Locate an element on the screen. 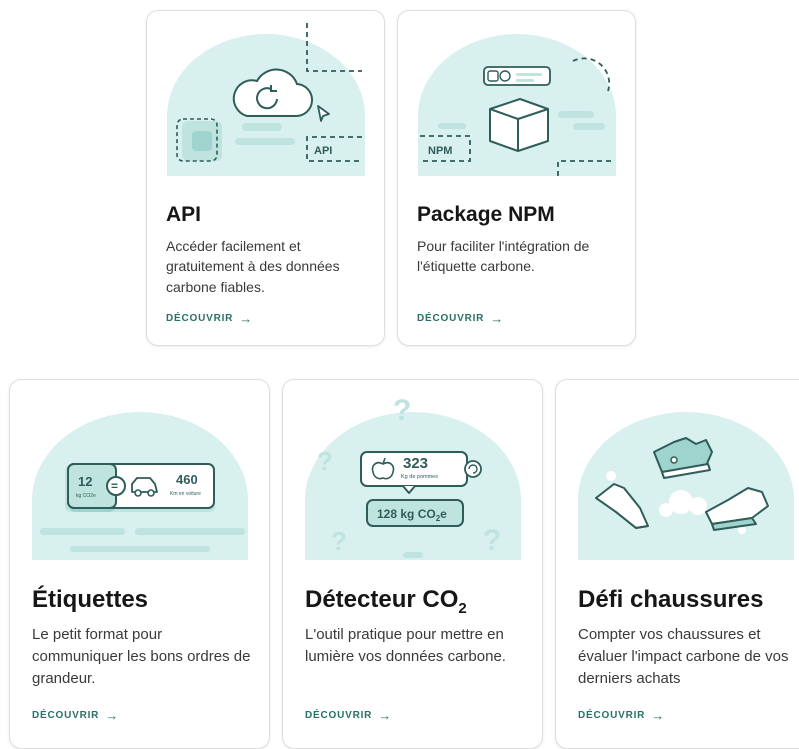  detector-value: 323 is located at coordinates (415, 463).